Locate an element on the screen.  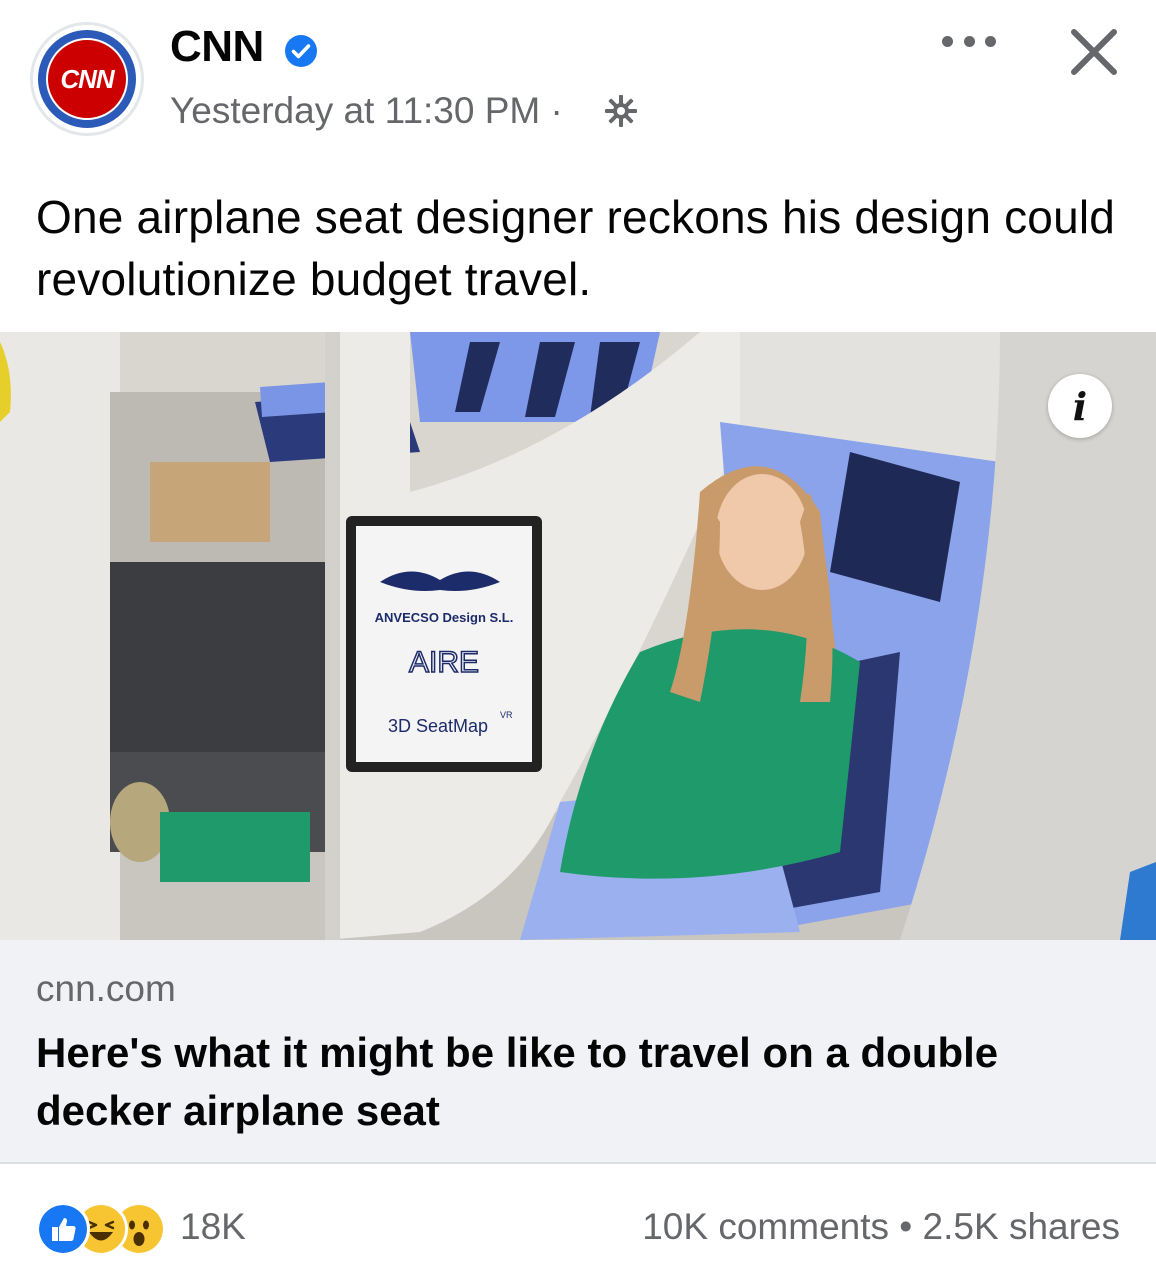
sign-logo: AIRE is located at coordinates (444, 662).